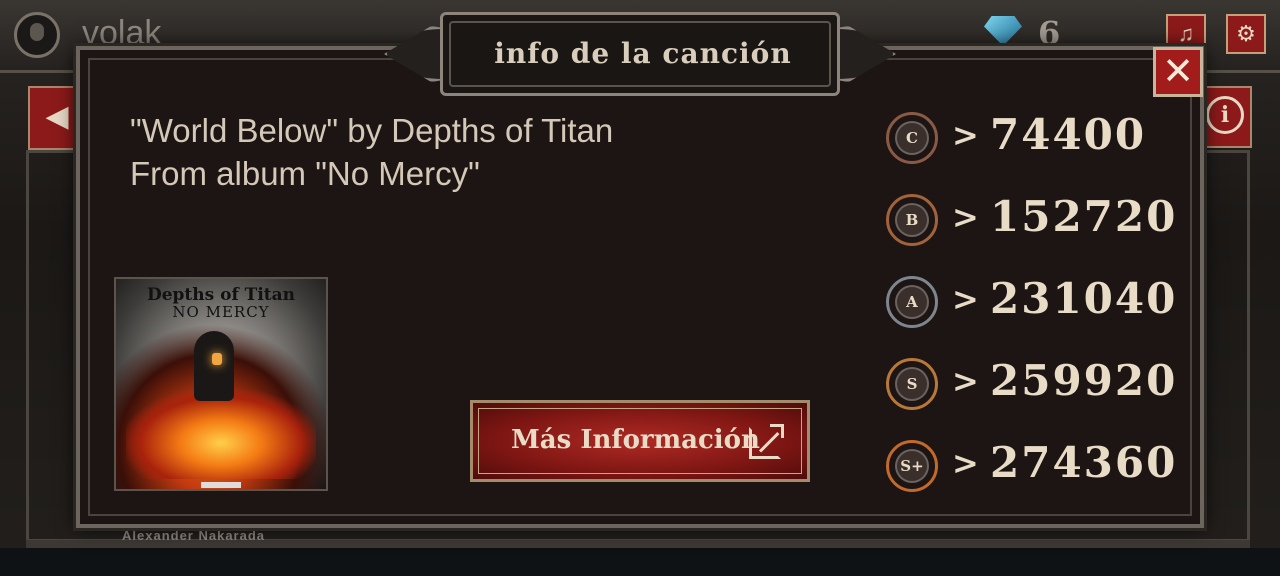  What do you see at coordinates (1068, 134) in the screenshot?
I see `rank-score: 74400` at bounding box center [1068, 134].